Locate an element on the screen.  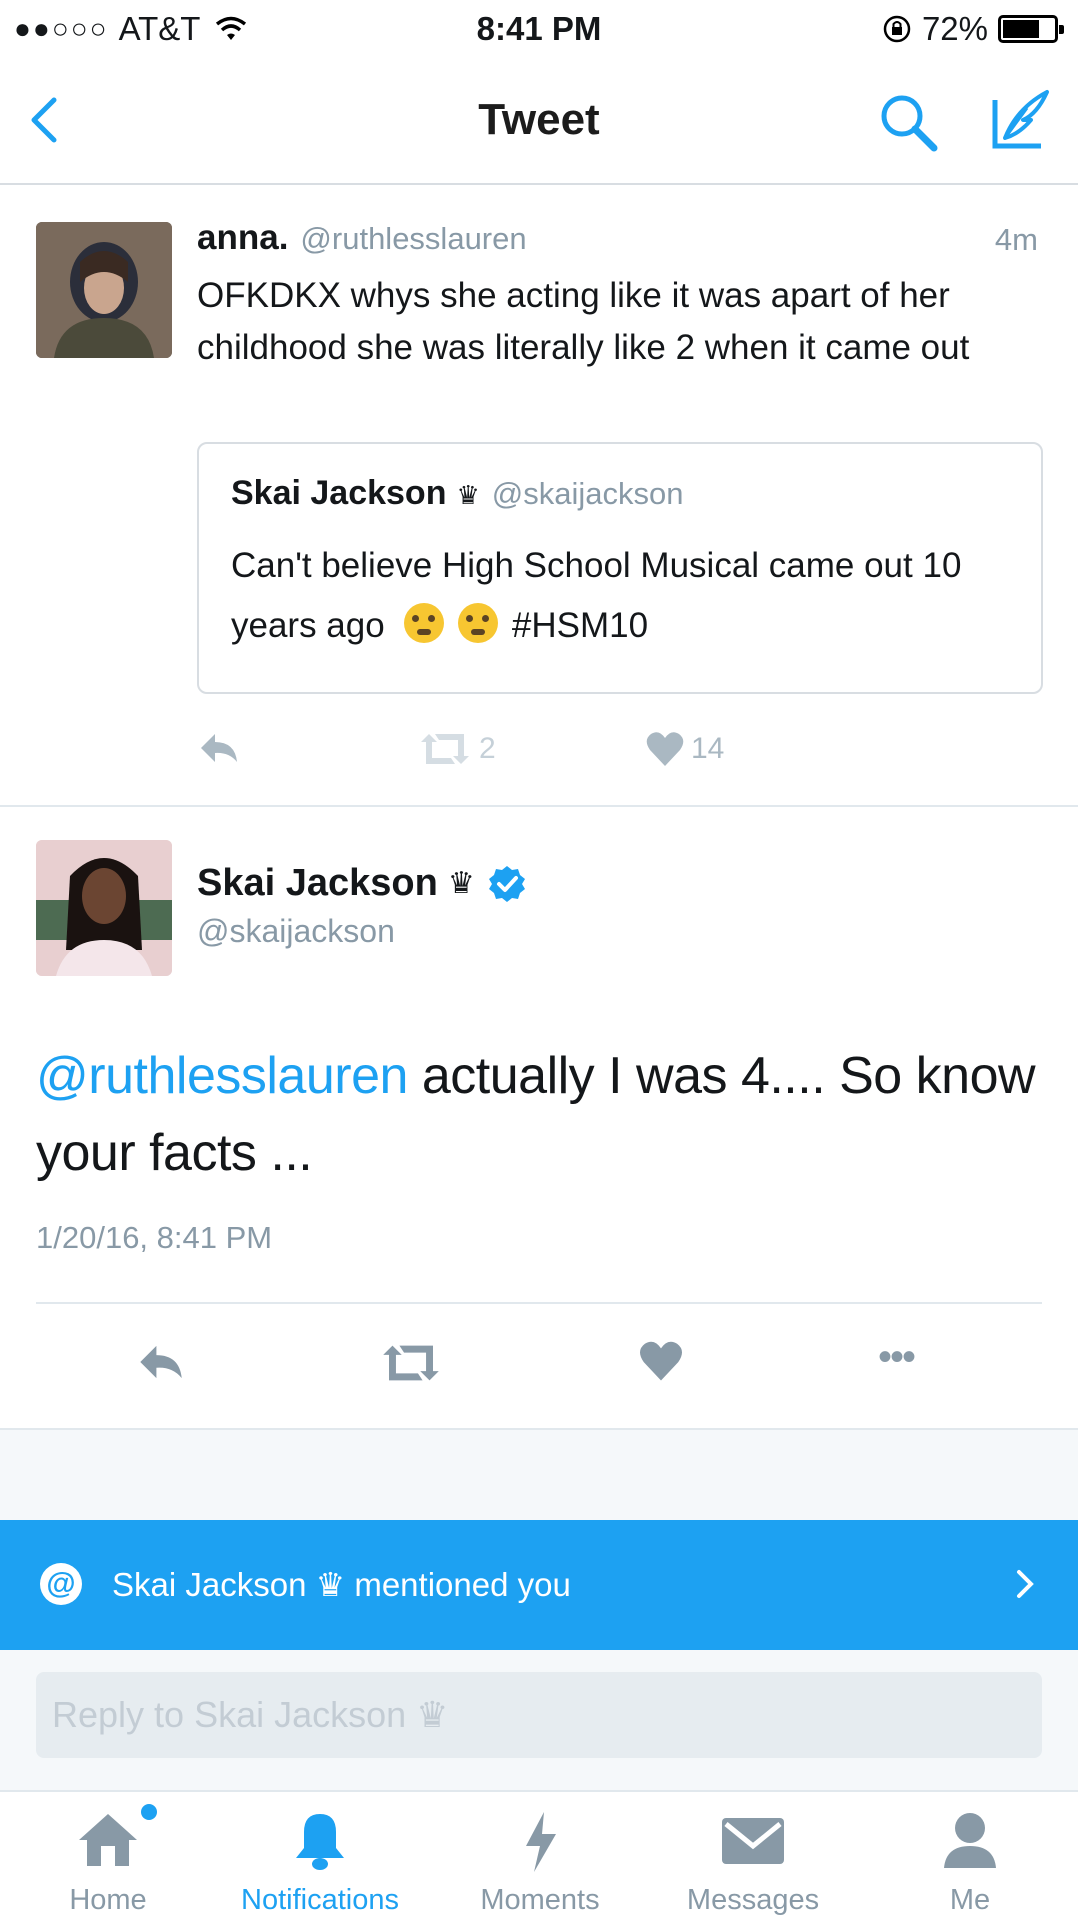
flushed-face-emoji-icon is located at coordinates (424, 623).